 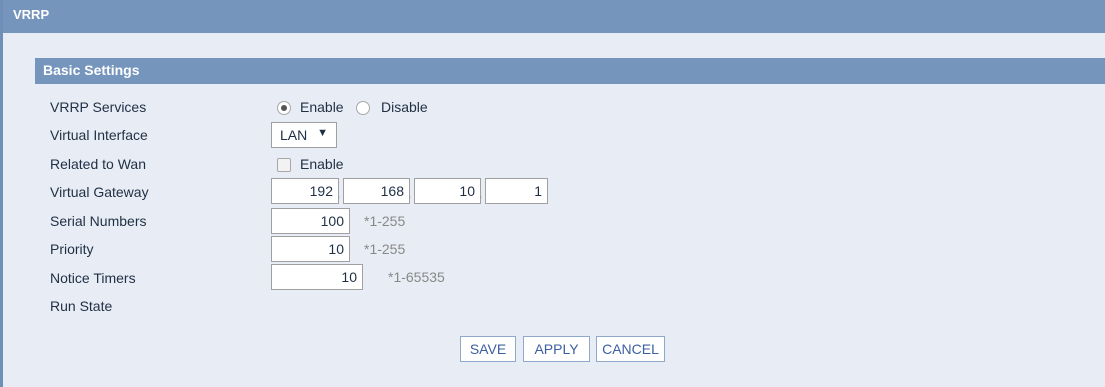 What do you see at coordinates (98, 221) in the screenshot?
I see `serial-numbers-label: Serial Numbers` at bounding box center [98, 221].